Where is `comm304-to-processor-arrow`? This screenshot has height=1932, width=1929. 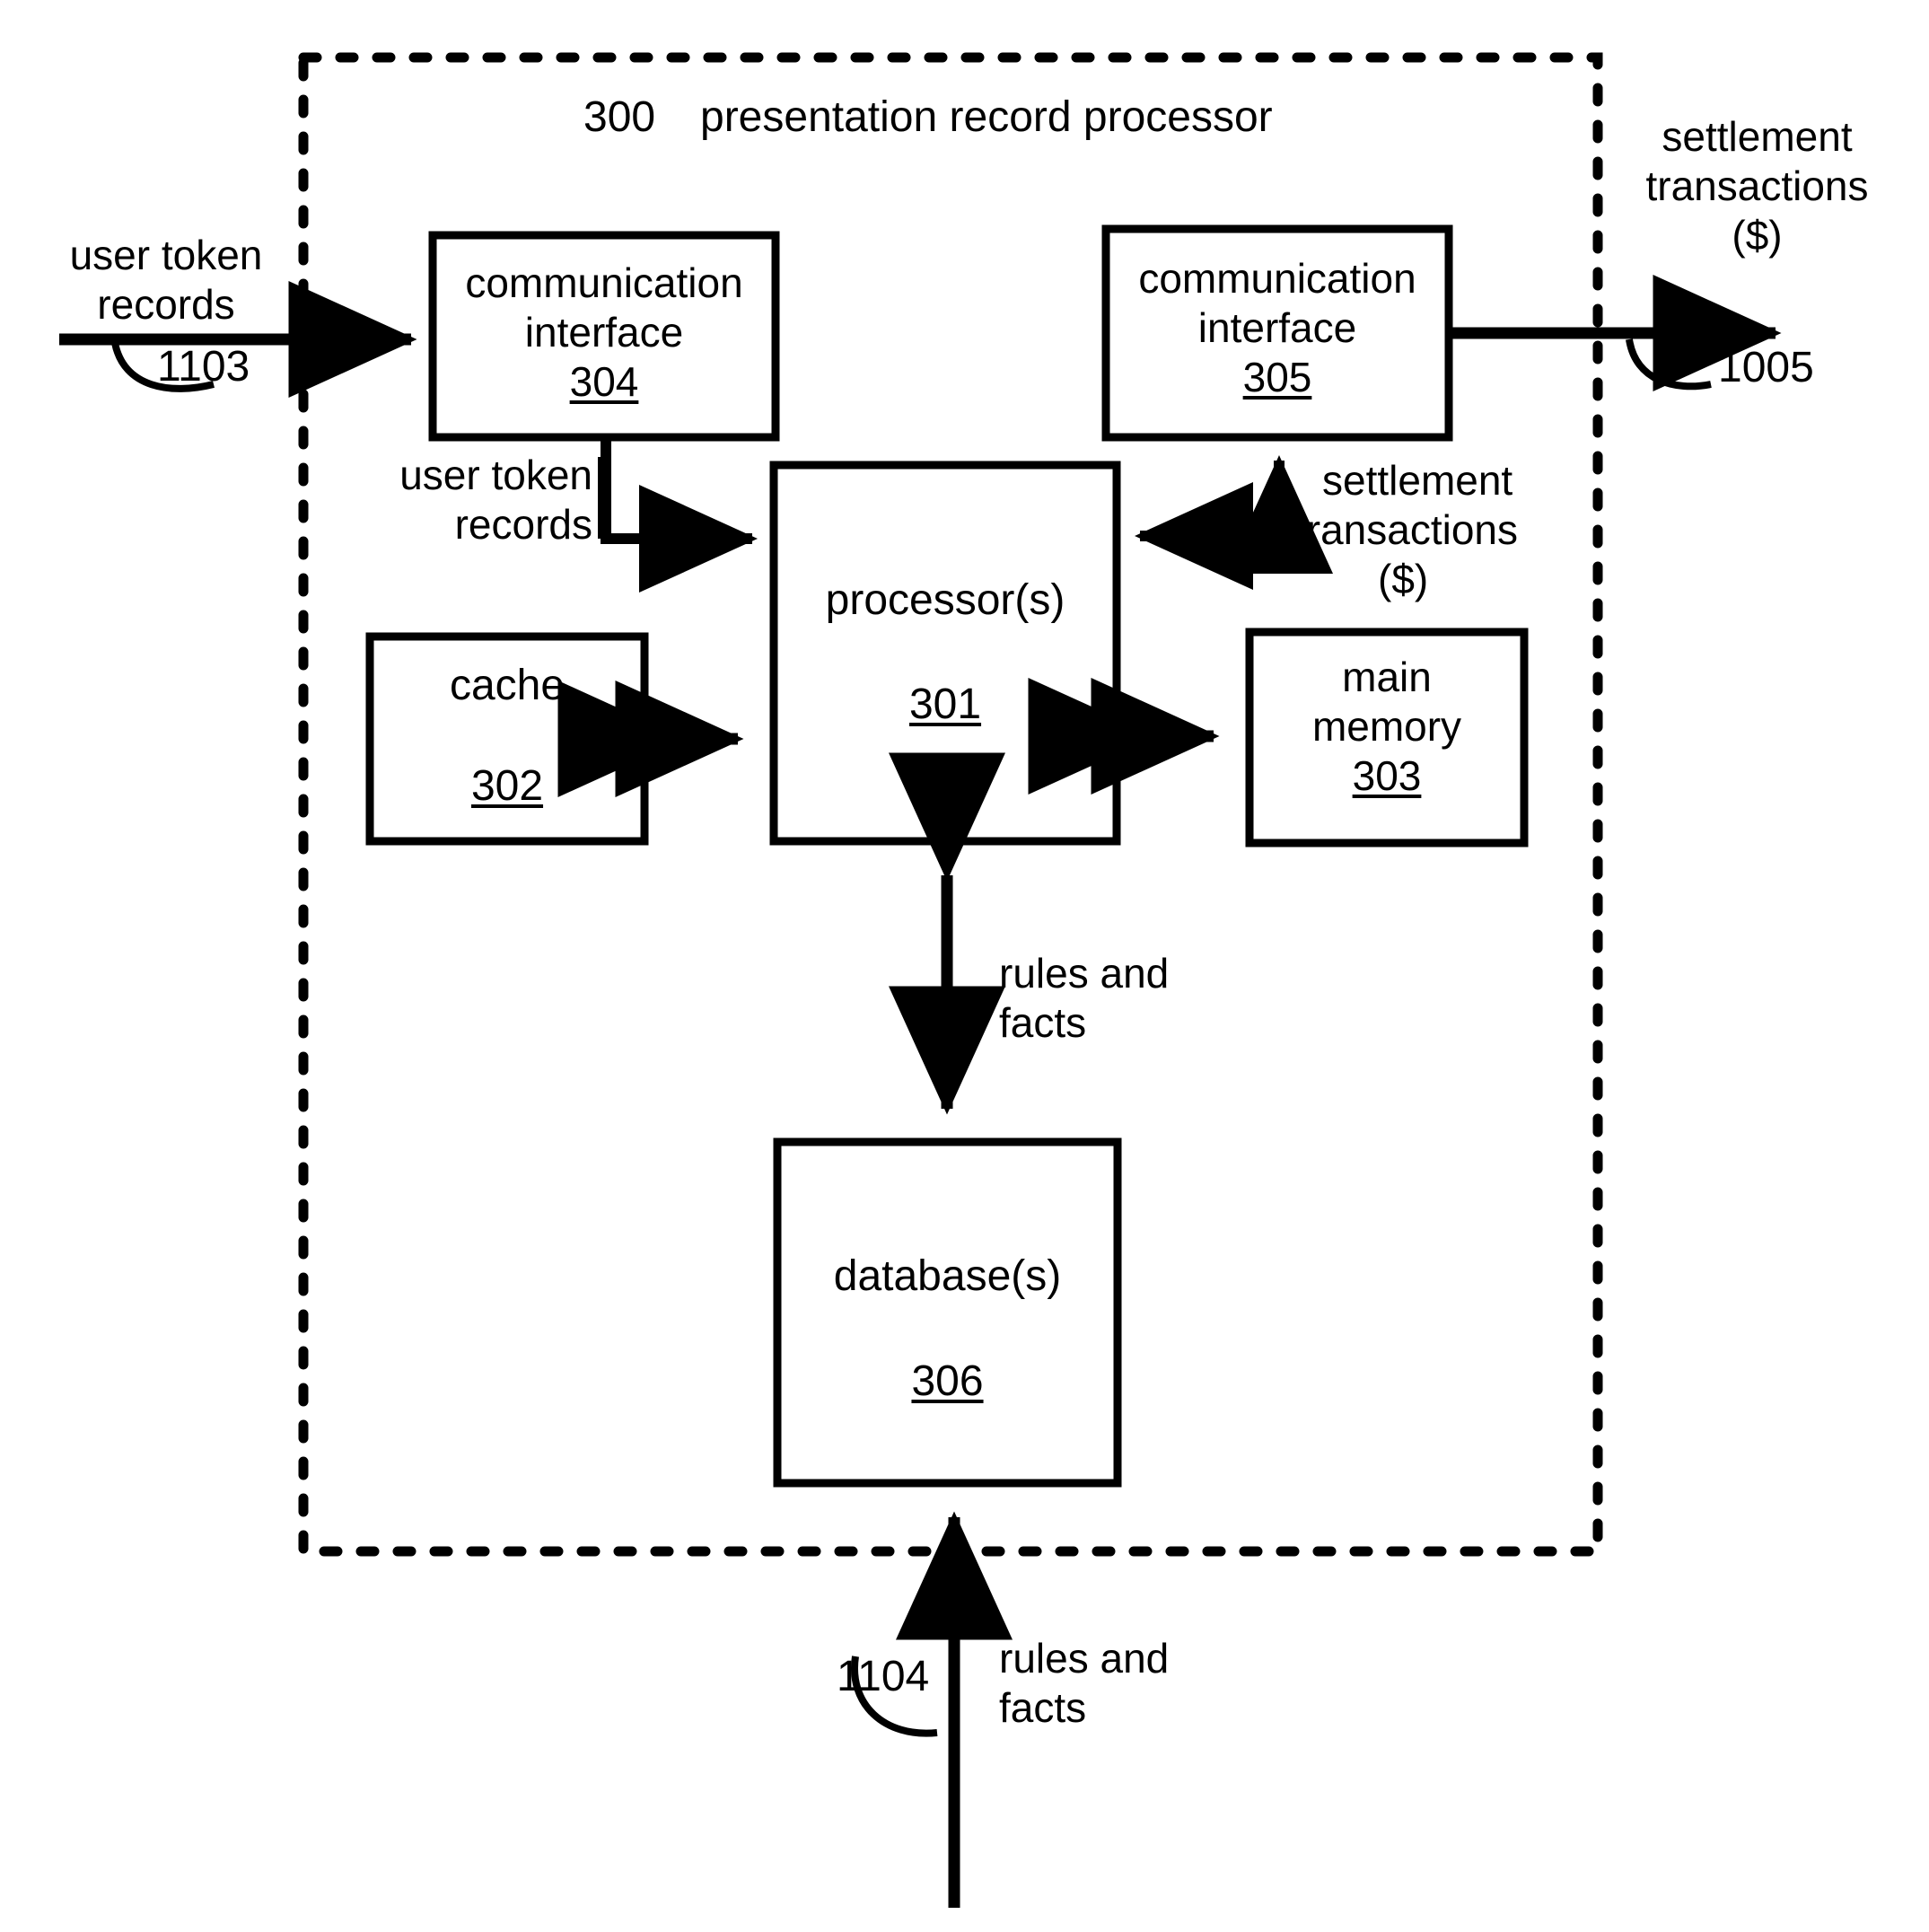 comm304-to-processor-arrow is located at coordinates (678, 515).